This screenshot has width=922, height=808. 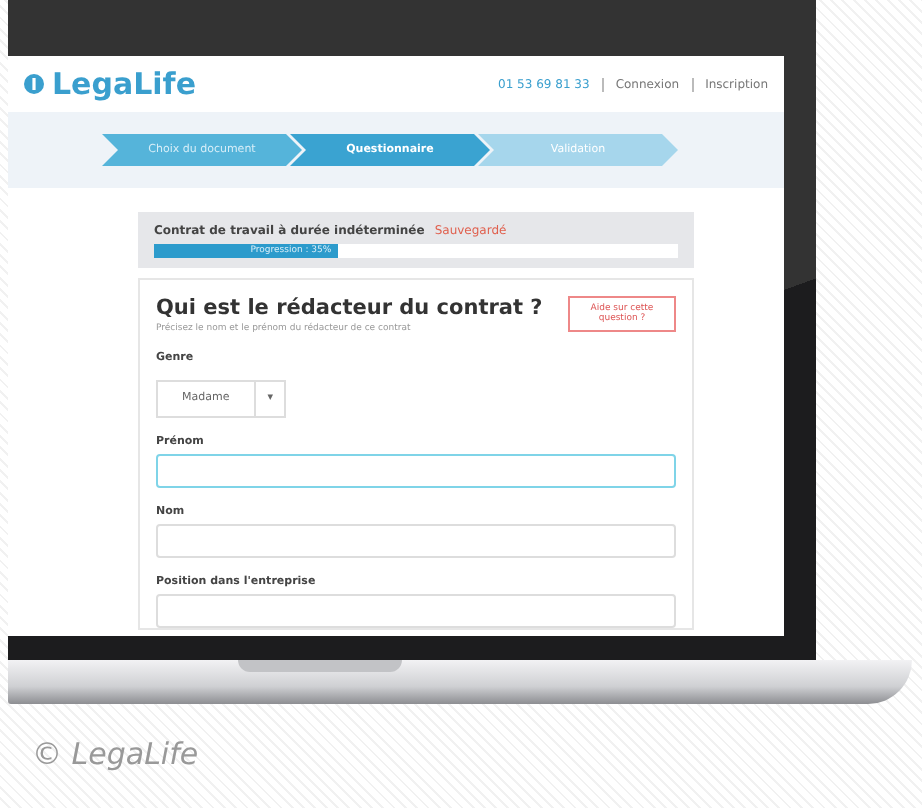 What do you see at coordinates (34, 84) in the screenshot?
I see `logo-icon` at bounding box center [34, 84].